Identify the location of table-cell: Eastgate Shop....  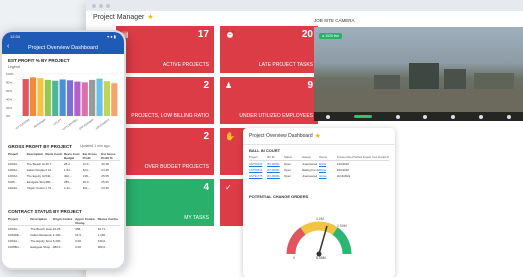
(41, 247).